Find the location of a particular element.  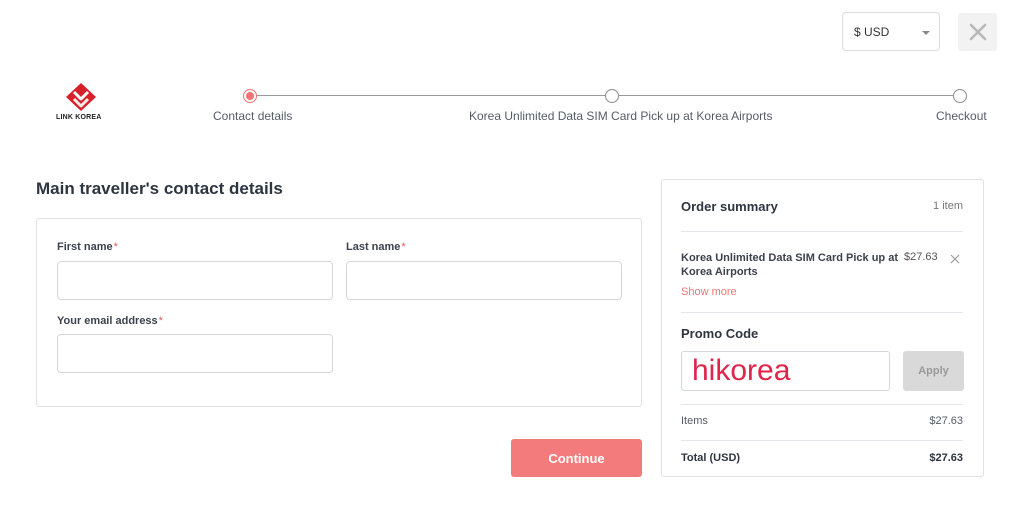

items-value: $27.63 is located at coordinates (946, 421).